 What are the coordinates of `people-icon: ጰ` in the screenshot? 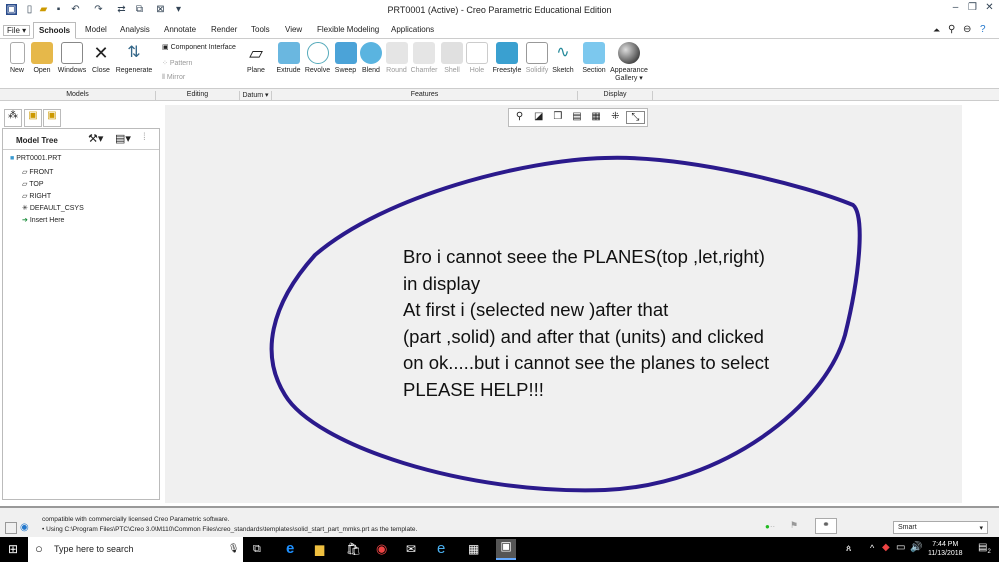 It's located at (848, 548).